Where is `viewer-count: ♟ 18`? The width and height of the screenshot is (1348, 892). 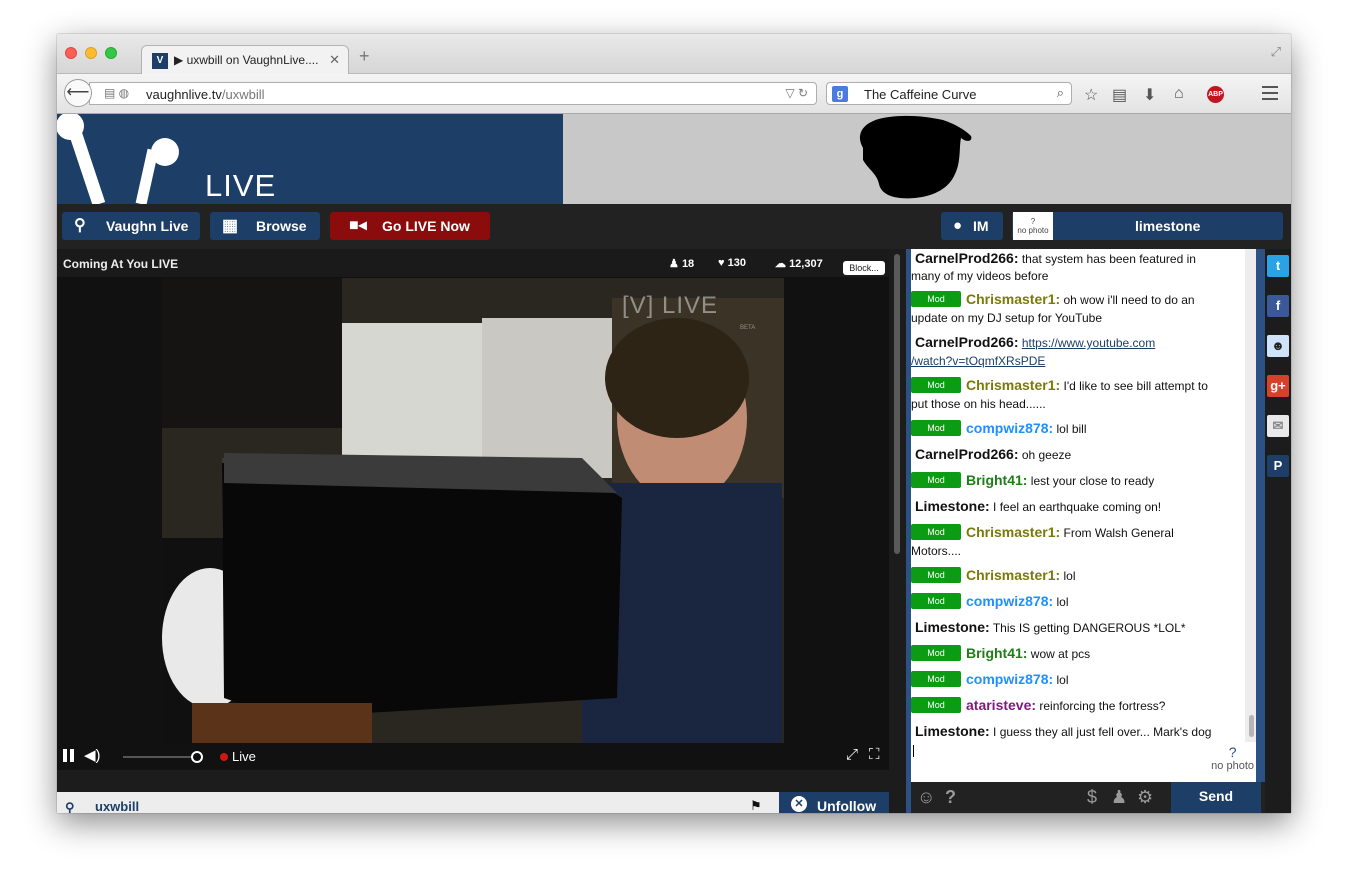 viewer-count: ♟ 18 is located at coordinates (681, 263).